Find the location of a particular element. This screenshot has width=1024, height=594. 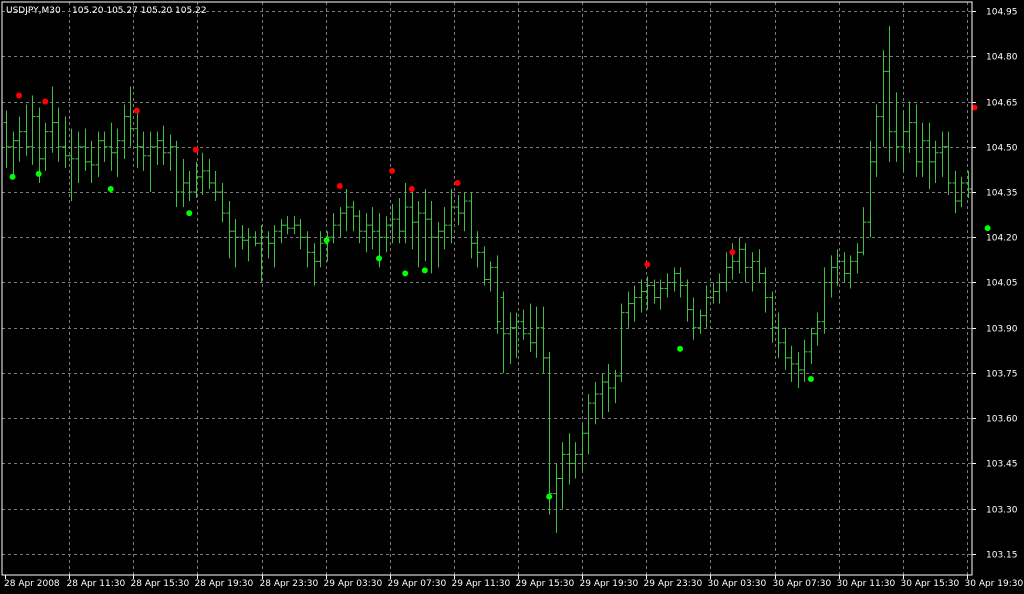

x-tick-label: 30 Apr 11:30 is located at coordinates (866, 584).